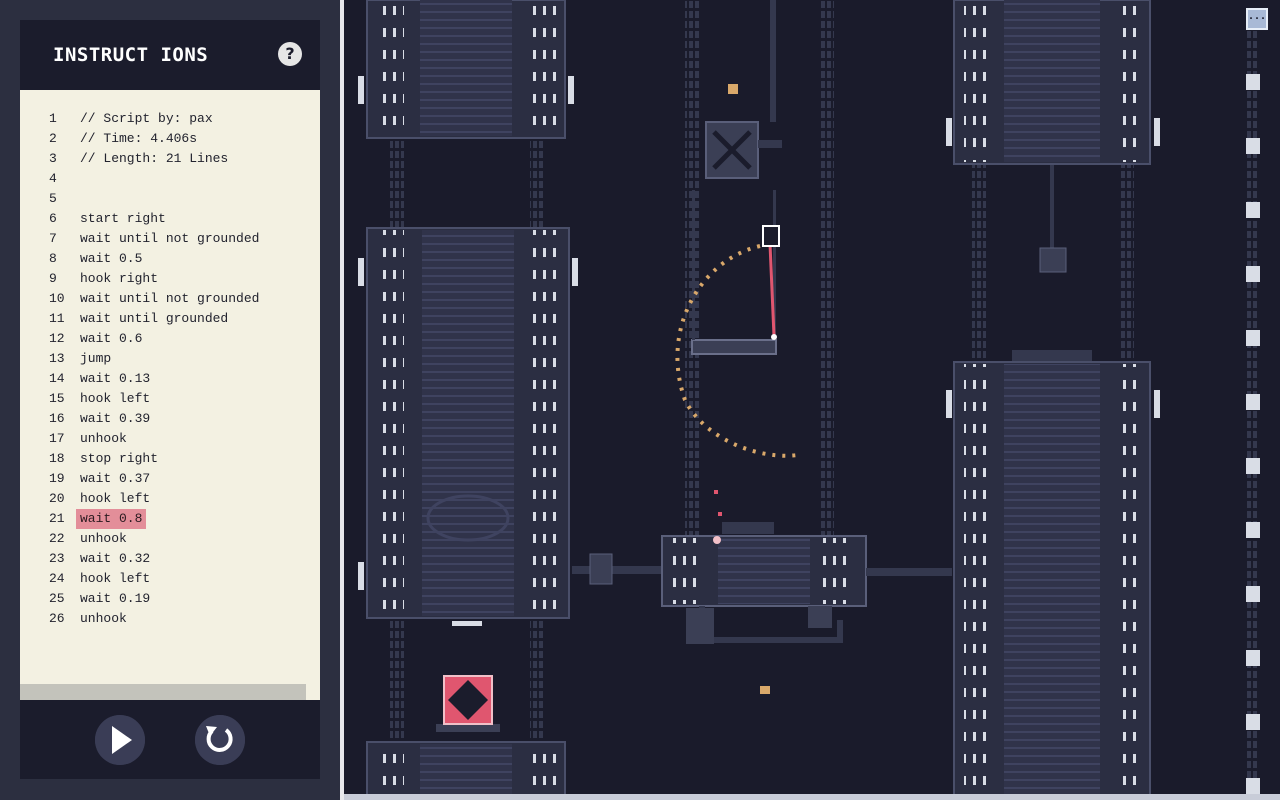  I want to click on script-line: 1 // Script by: pax, so click(170, 119).